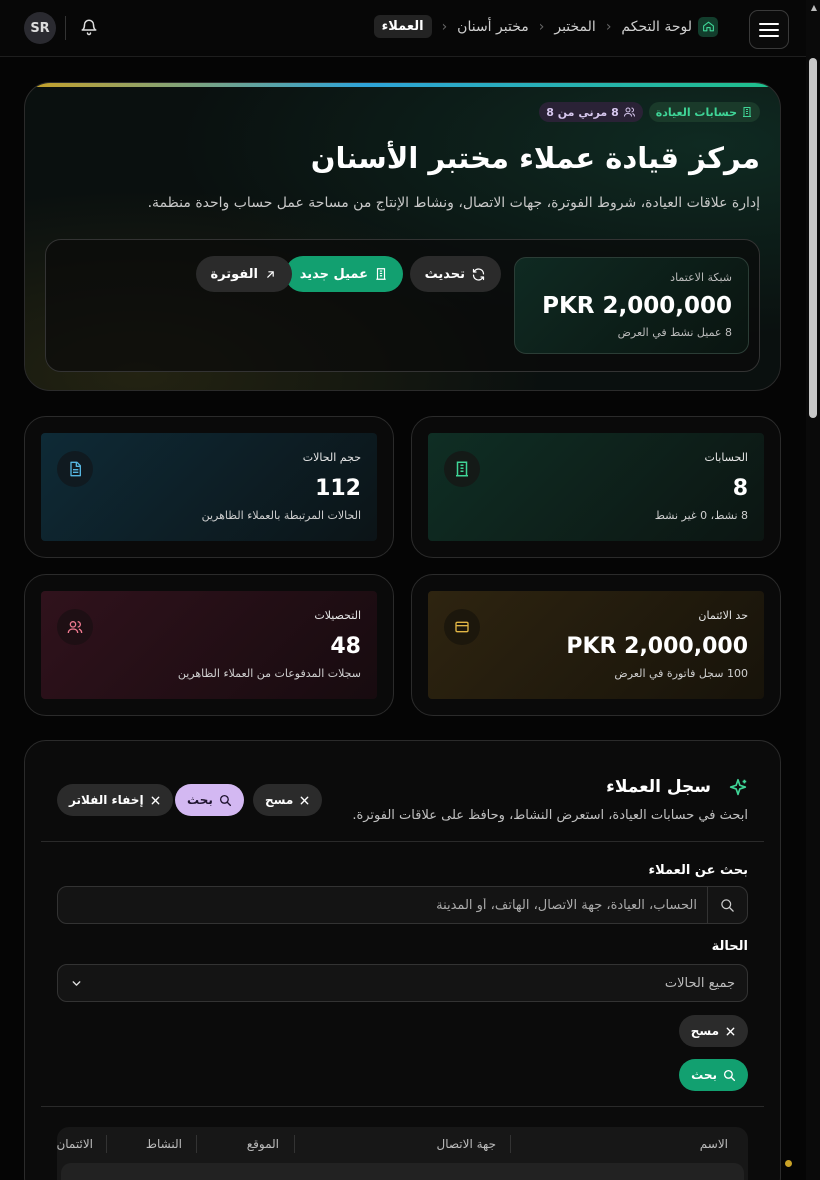 This screenshot has width=820, height=1180. Describe the element at coordinates (288, 800) in the screenshot. I see `clear-button: مسح` at that location.